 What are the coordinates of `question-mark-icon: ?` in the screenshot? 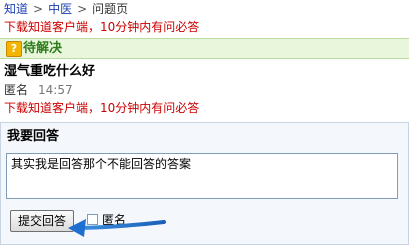 It's located at (14, 49).